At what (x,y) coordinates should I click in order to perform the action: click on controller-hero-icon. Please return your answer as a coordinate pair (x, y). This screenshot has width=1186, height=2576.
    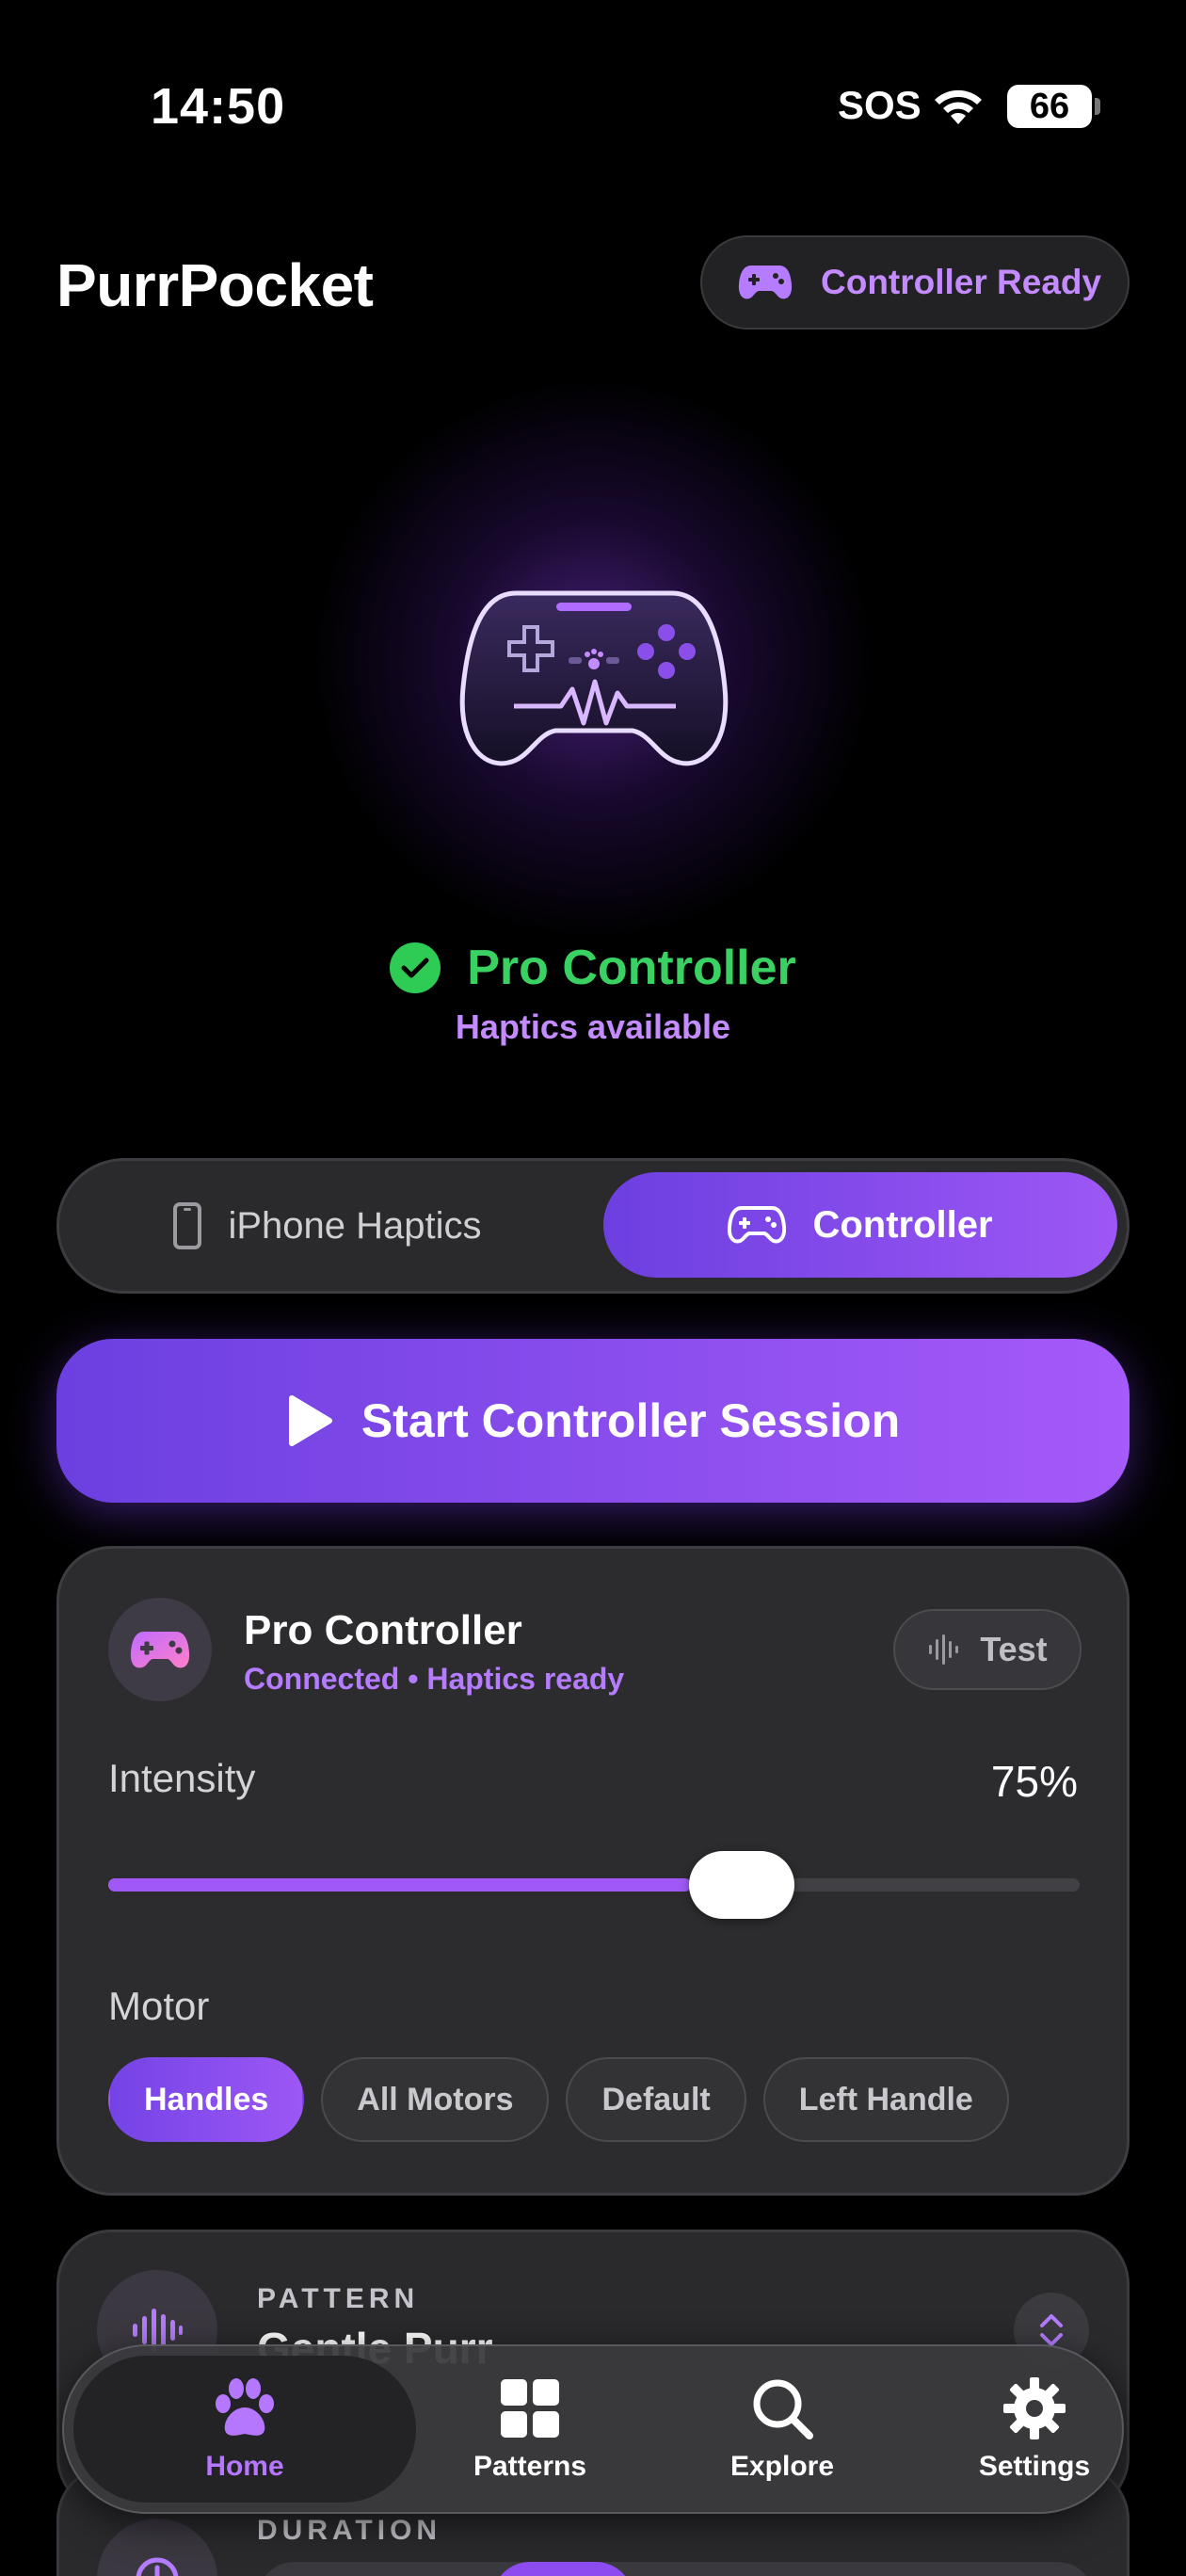
    Looking at the image, I should click on (594, 678).